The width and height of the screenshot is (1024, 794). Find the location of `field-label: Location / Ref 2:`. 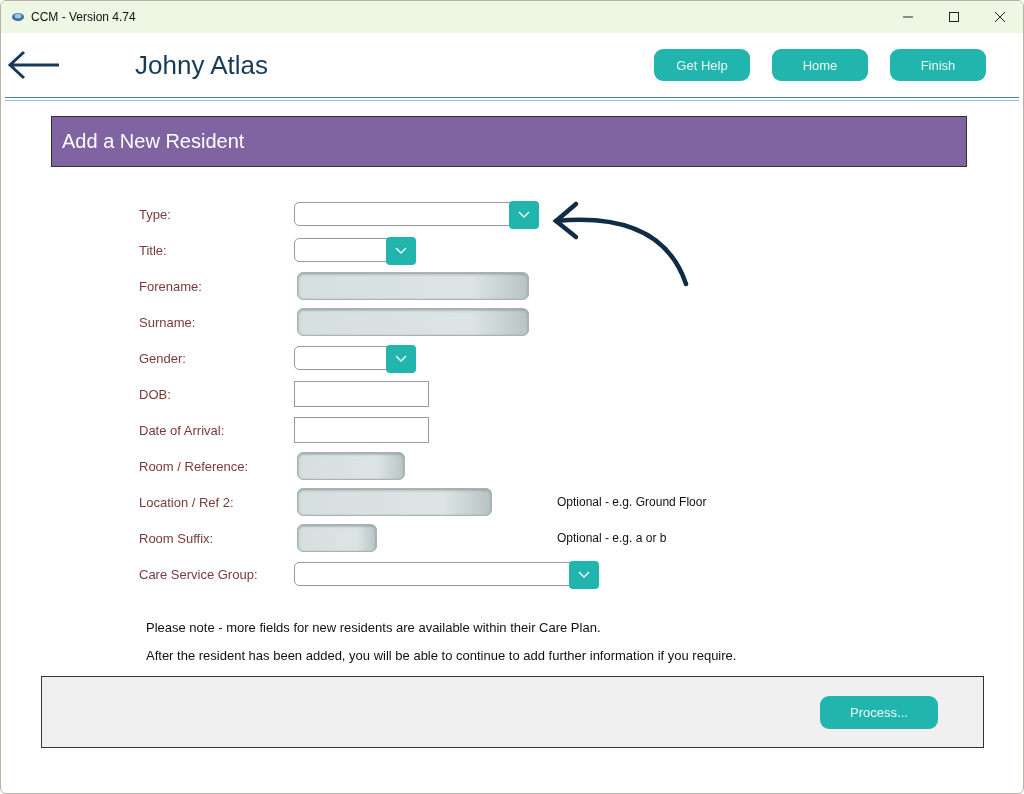

field-label: Location / Ref 2: is located at coordinates (187, 502).